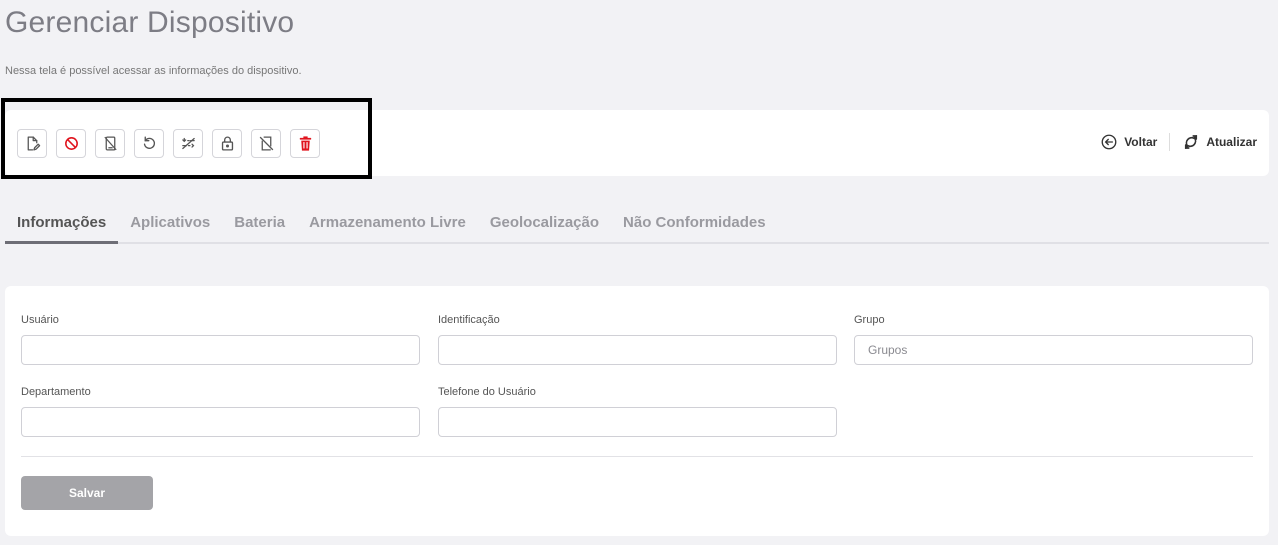 Image resolution: width=1278 pixels, height=545 pixels. I want to click on wipe-device-button, so click(110, 143).